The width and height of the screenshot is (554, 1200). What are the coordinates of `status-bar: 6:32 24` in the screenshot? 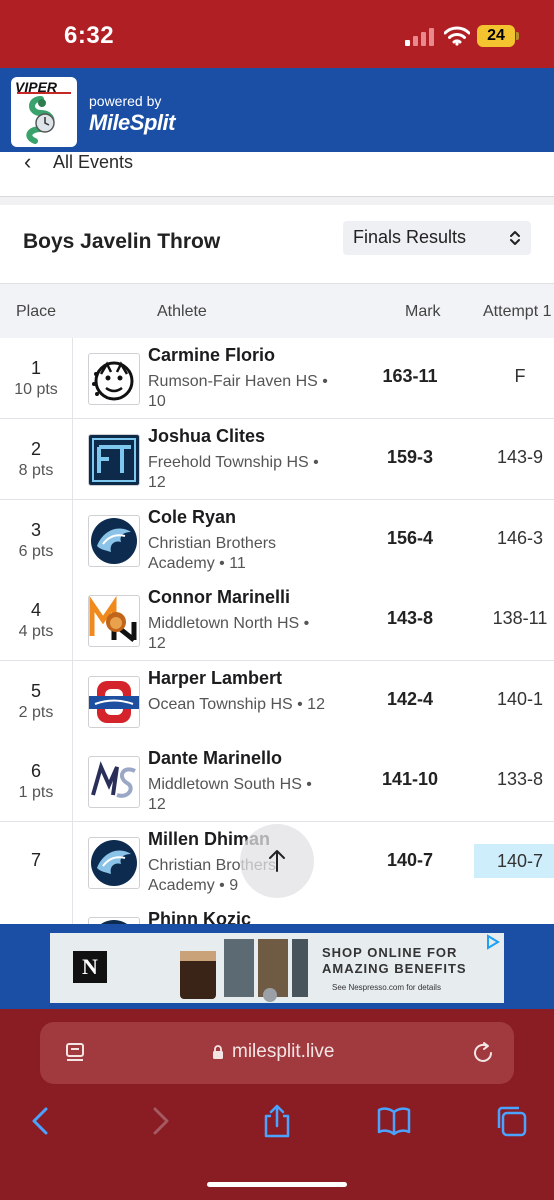 It's located at (277, 34).